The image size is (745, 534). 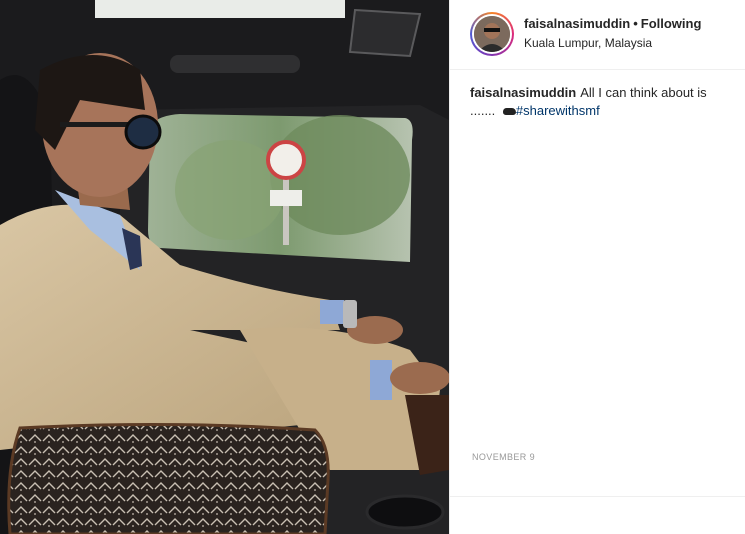 What do you see at coordinates (509, 112) in the screenshot?
I see `cloud-icon` at bounding box center [509, 112].